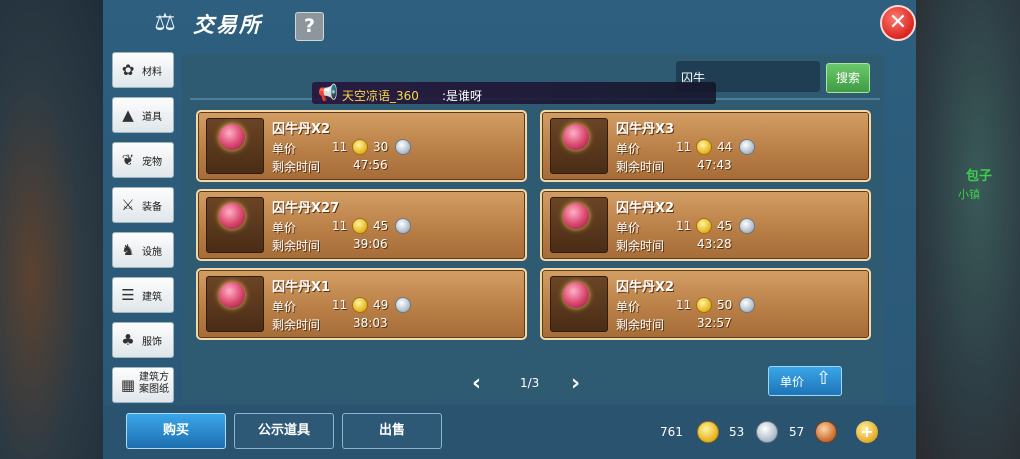  I want to click on category-materials: ✿ 材料, so click(143, 70).